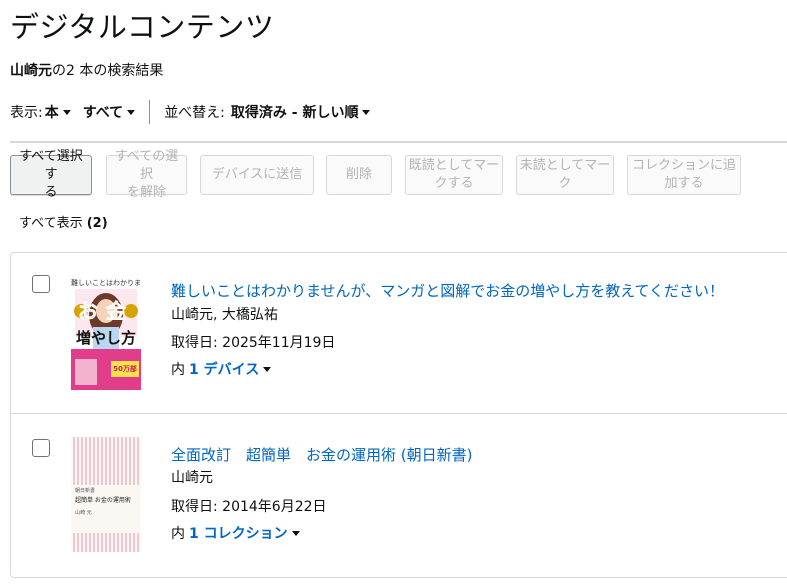 The width and height of the screenshot is (787, 588). I want to click on mark-as-read-button: 既読としてマー クする, so click(454, 175).